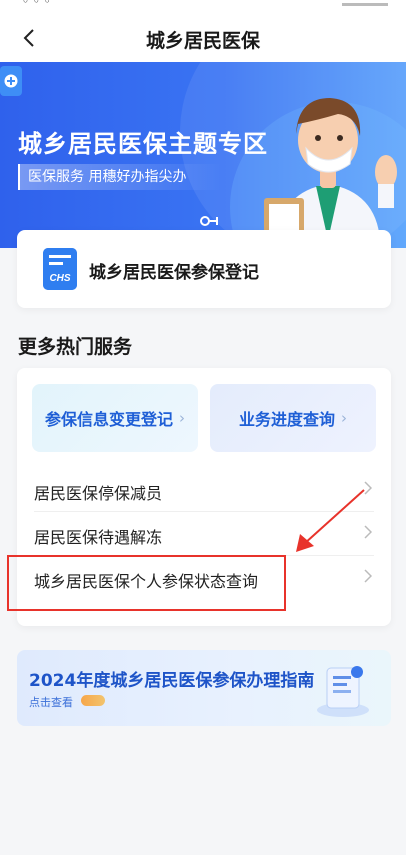 This screenshot has width=406, height=855. Describe the element at coordinates (286, 419) in the screenshot. I see `tile-label: 业务进度查询` at that location.